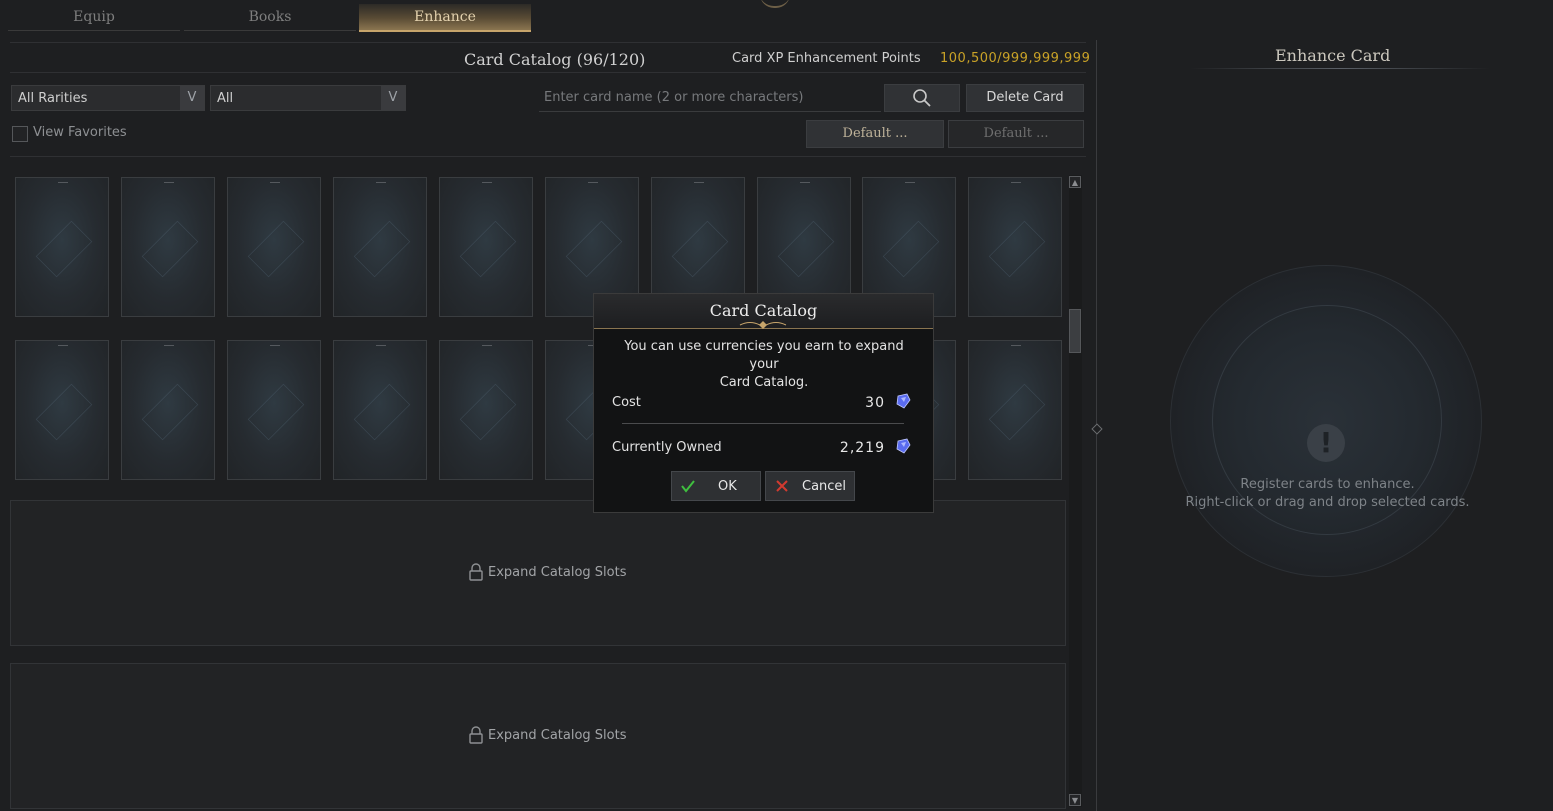 This screenshot has width=1553, height=811. What do you see at coordinates (308, 98) in the screenshot?
I see `category-select: All V` at bounding box center [308, 98].